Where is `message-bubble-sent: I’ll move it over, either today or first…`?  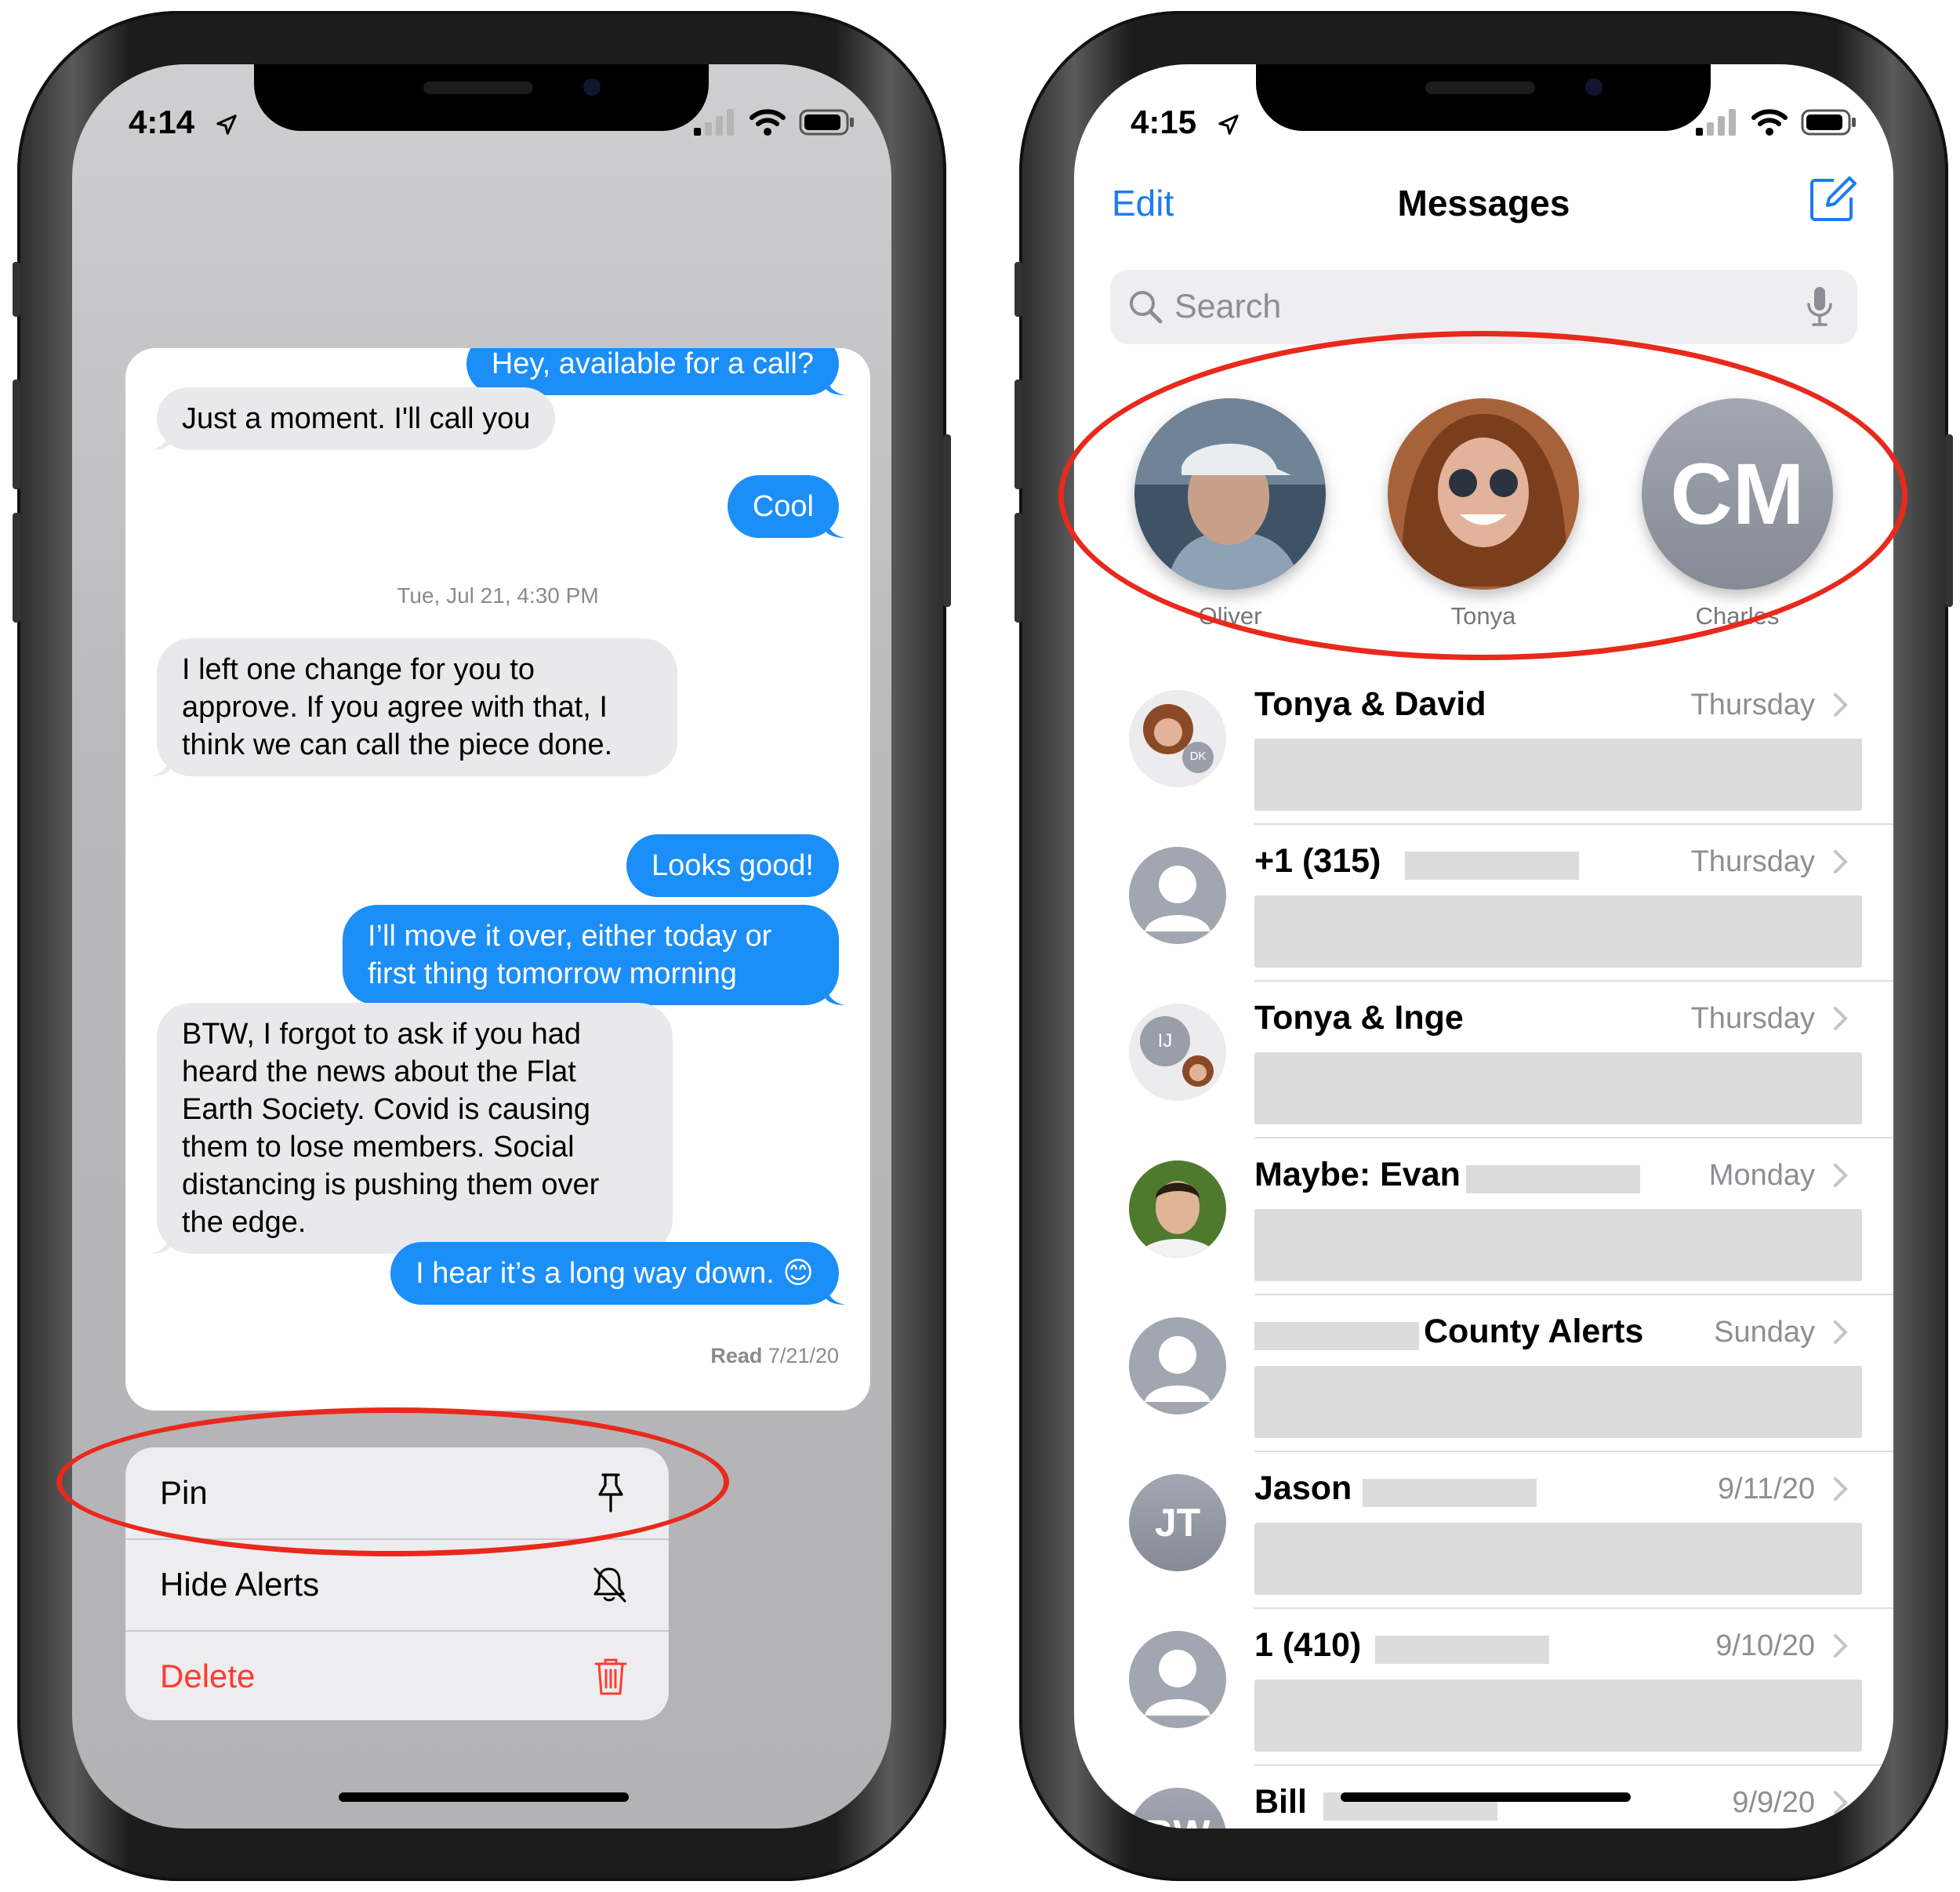 message-bubble-sent: I’ll move it over, either today or first… is located at coordinates (594, 955).